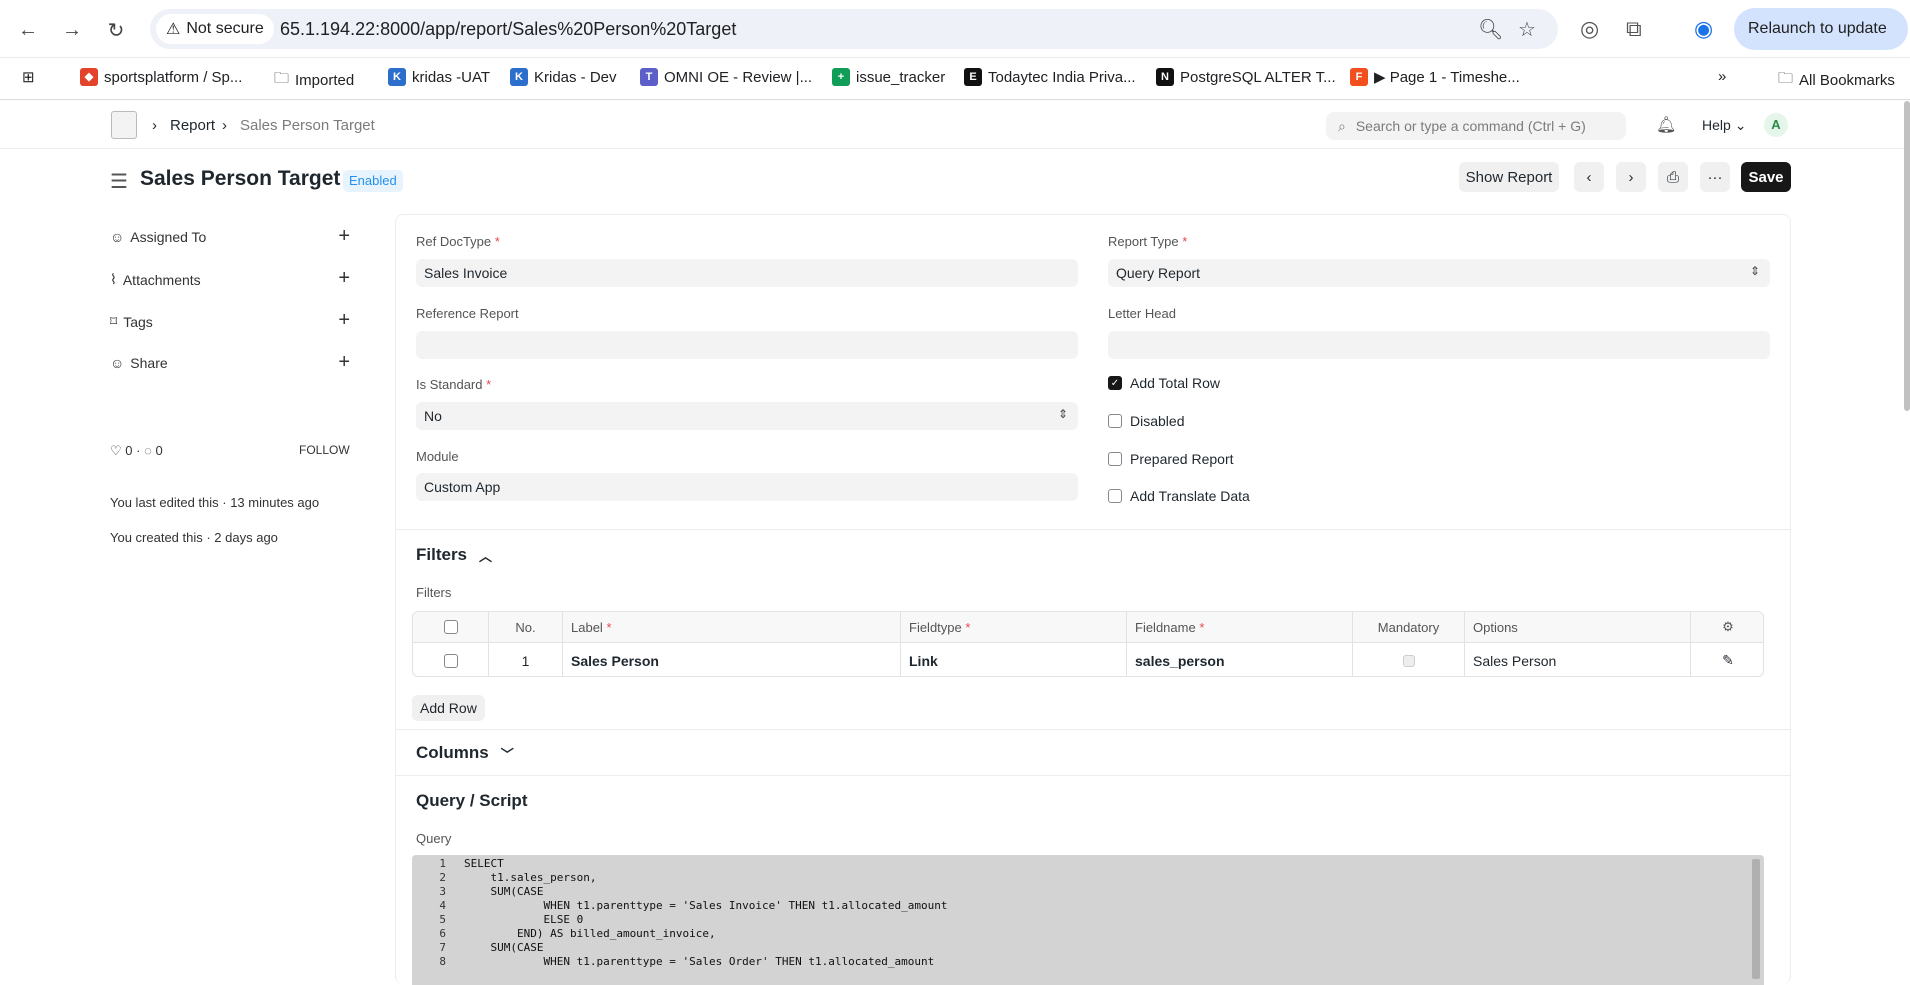  Describe the element at coordinates (344, 362) in the screenshot. I see `add-share-icon: +` at that location.